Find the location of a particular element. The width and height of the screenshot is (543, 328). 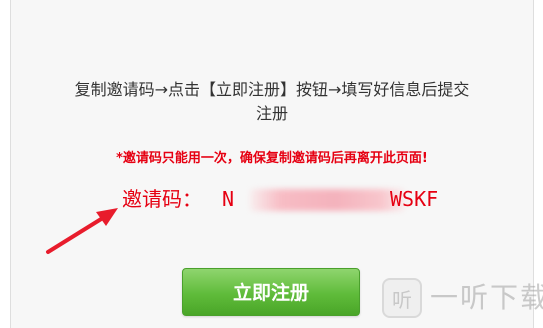

invite-code-start: N is located at coordinates (228, 199).